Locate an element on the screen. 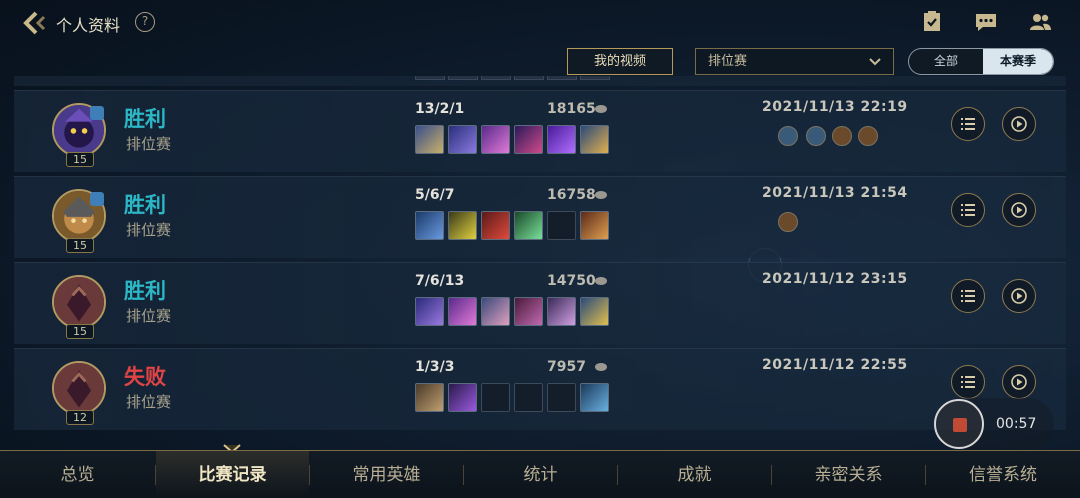 This screenshot has height=498, width=1080. gold: 16758 is located at coordinates (571, 195).